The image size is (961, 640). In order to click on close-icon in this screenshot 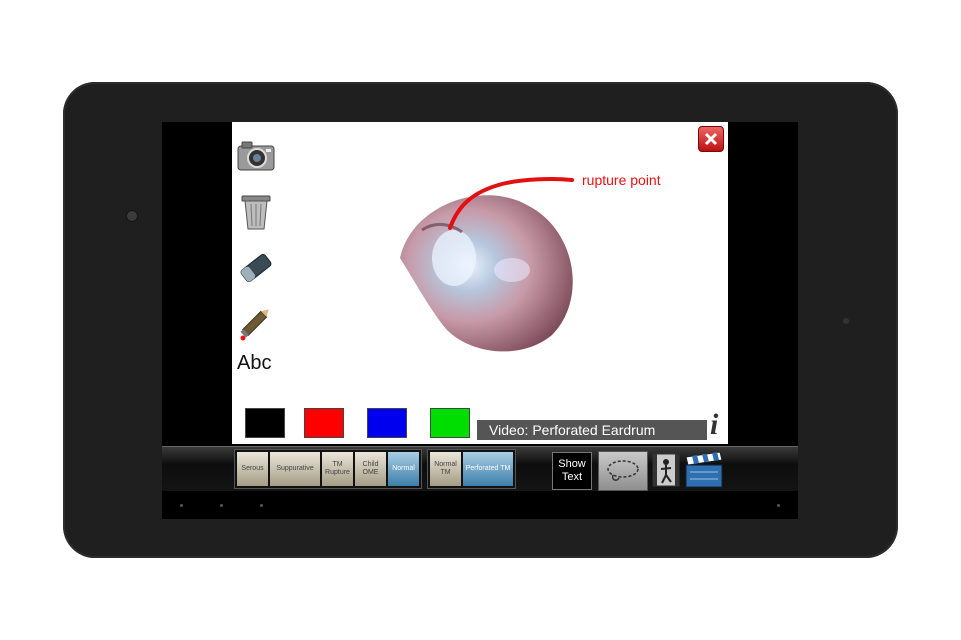, I will do `click(711, 139)`.